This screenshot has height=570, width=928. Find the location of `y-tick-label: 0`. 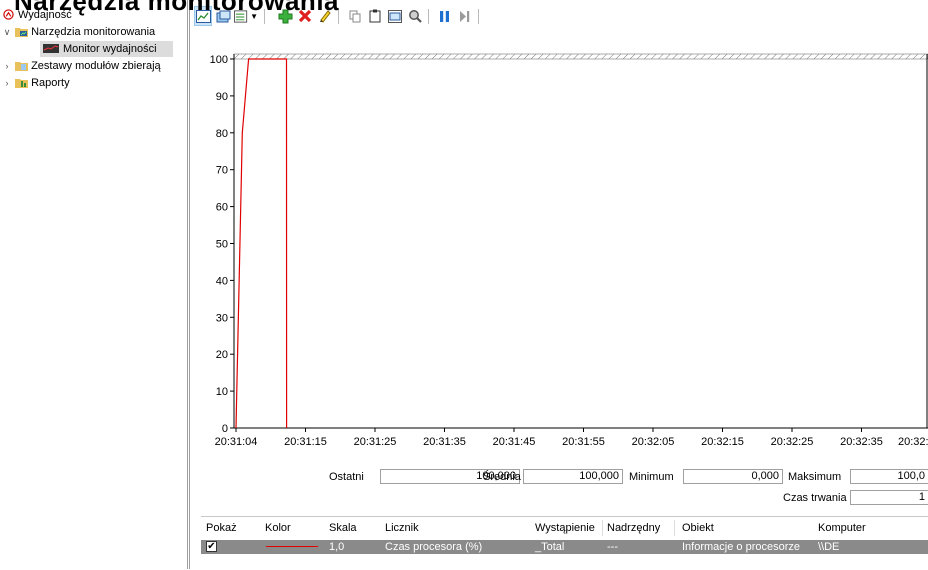

y-tick-label: 0 is located at coordinates (225, 429).